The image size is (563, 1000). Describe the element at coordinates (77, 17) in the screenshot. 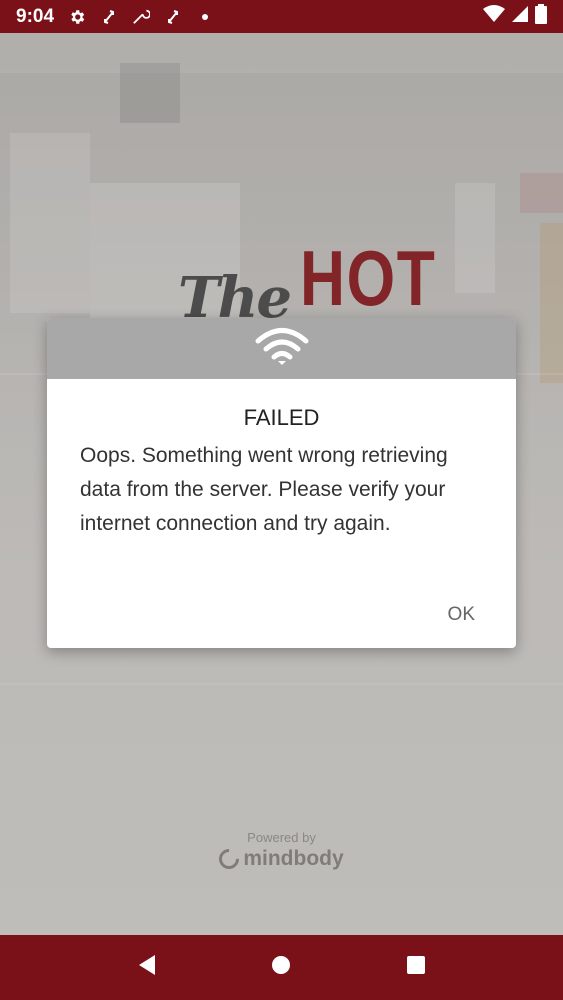

I see `settings-icon` at that location.